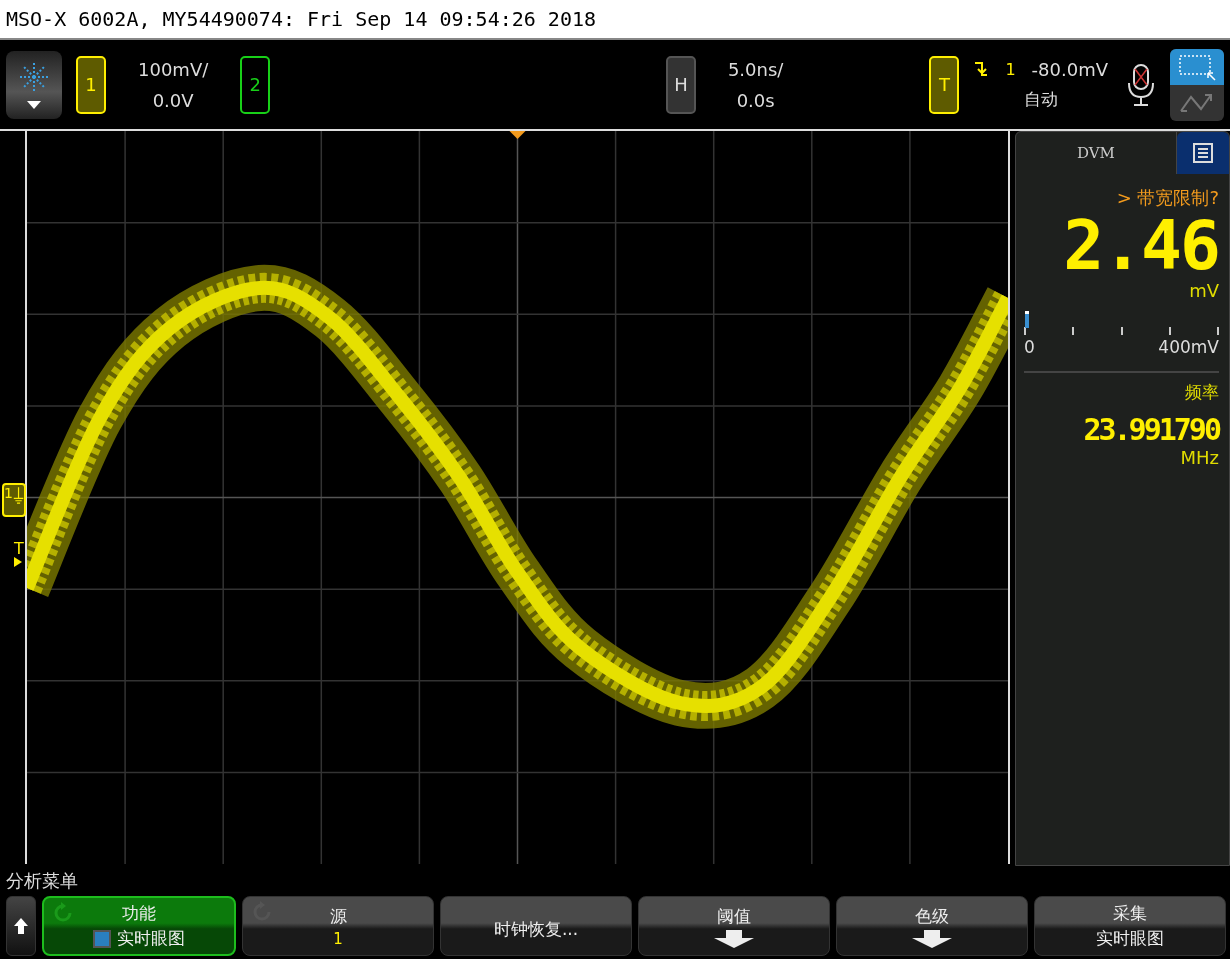 Image resolution: width=1230 pixels, height=959 pixels. What do you see at coordinates (173, 100) in the screenshot?
I see `vertical-offset: 0.0V` at bounding box center [173, 100].